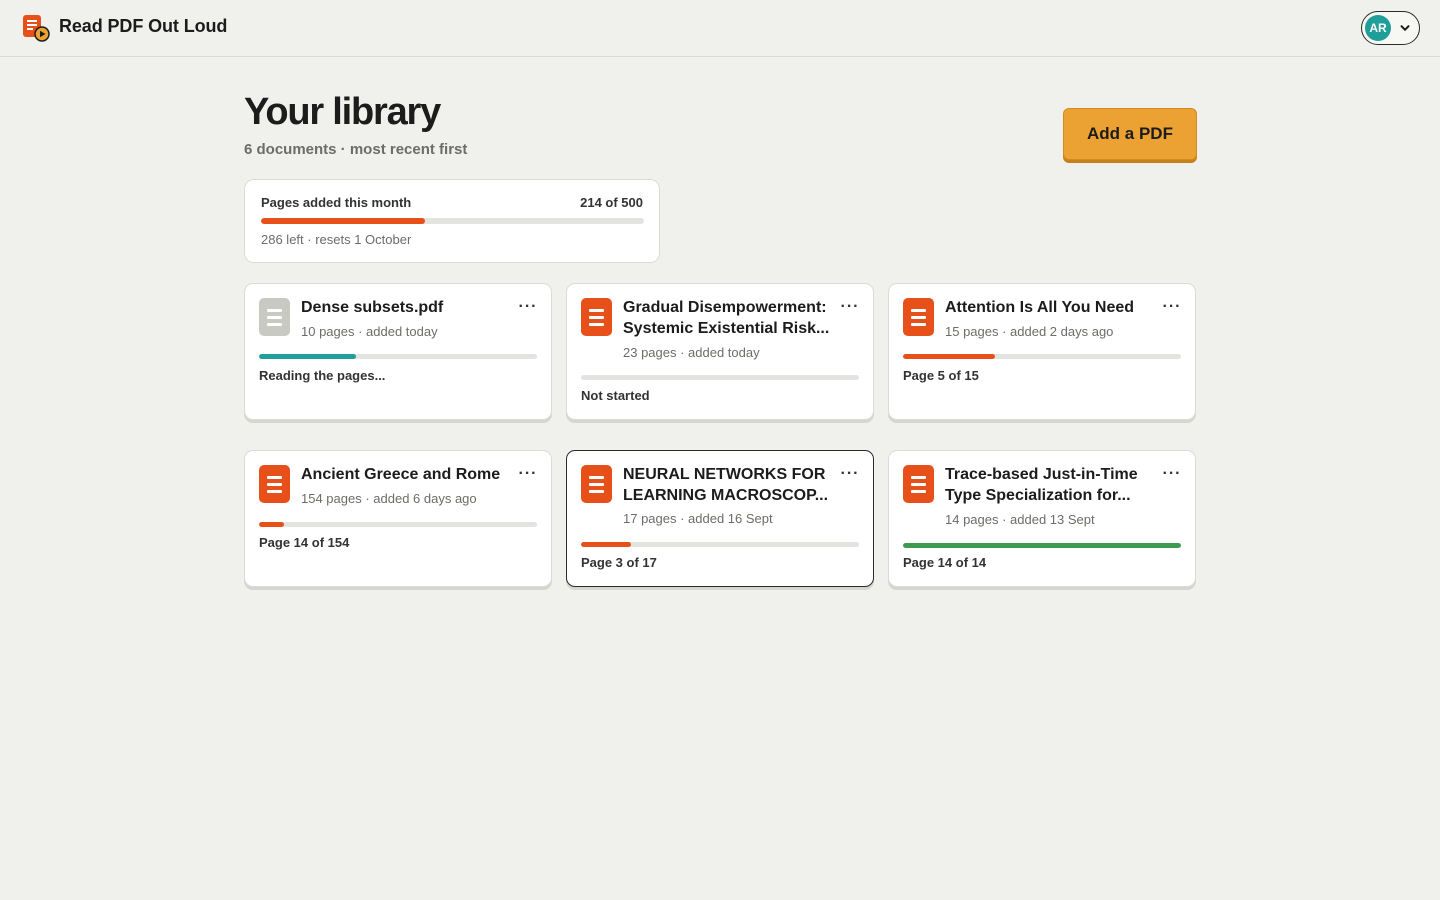 This screenshot has height=900, width=1440. What do you see at coordinates (698, 518) in the screenshot?
I see `document-meta: 17 pages · added 16 Sept` at bounding box center [698, 518].